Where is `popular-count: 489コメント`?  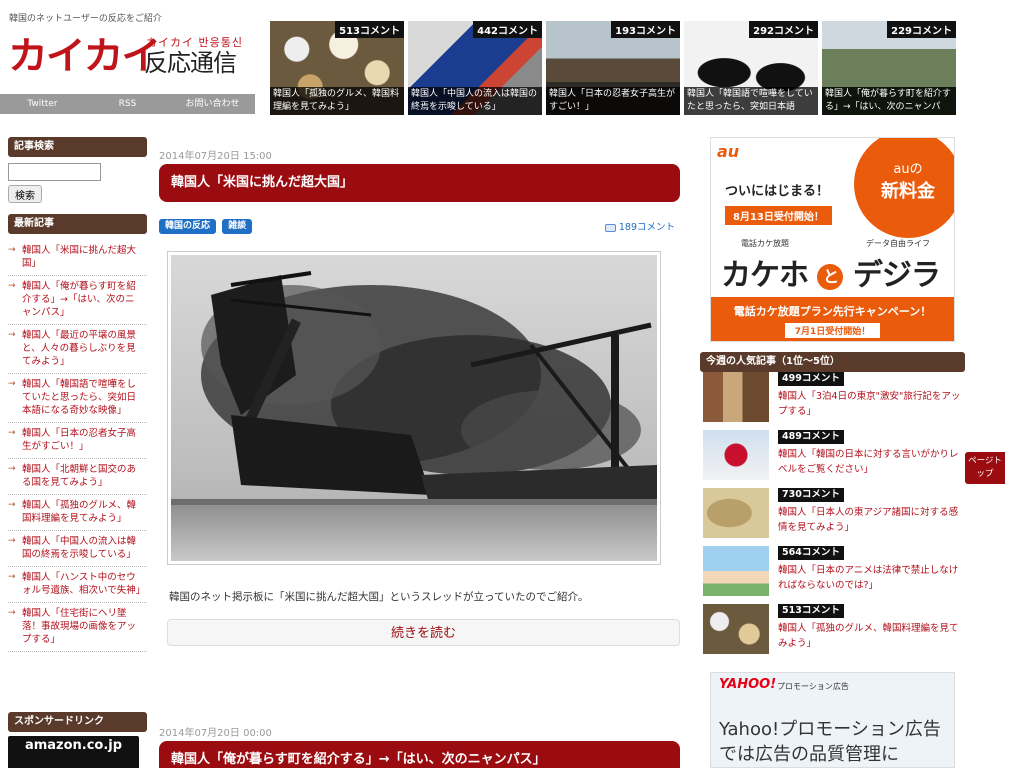 popular-count: 489コメント is located at coordinates (811, 437).